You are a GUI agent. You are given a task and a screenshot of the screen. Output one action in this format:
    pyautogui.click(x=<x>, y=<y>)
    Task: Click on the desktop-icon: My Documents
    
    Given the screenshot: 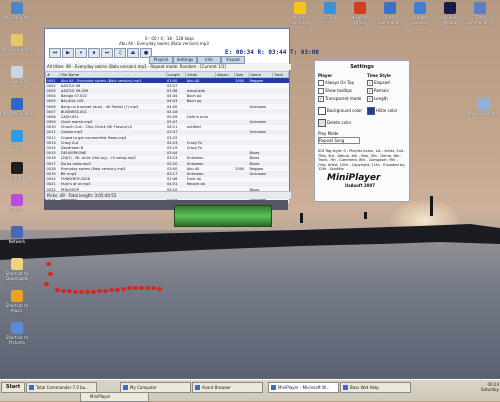 What is the action you would take?
    pyautogui.click(x=17, y=43)
    